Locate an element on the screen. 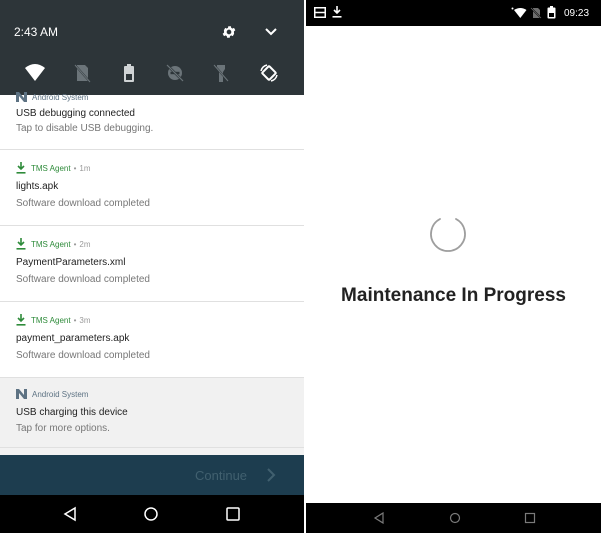 The width and height of the screenshot is (601, 533). notification-subtitle: Tap for more options. is located at coordinates (63, 428).